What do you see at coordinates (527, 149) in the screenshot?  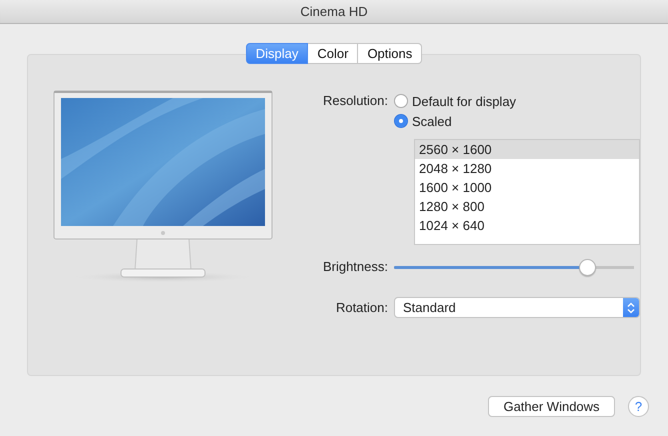 I see `list-item: 2560 × 1600` at bounding box center [527, 149].